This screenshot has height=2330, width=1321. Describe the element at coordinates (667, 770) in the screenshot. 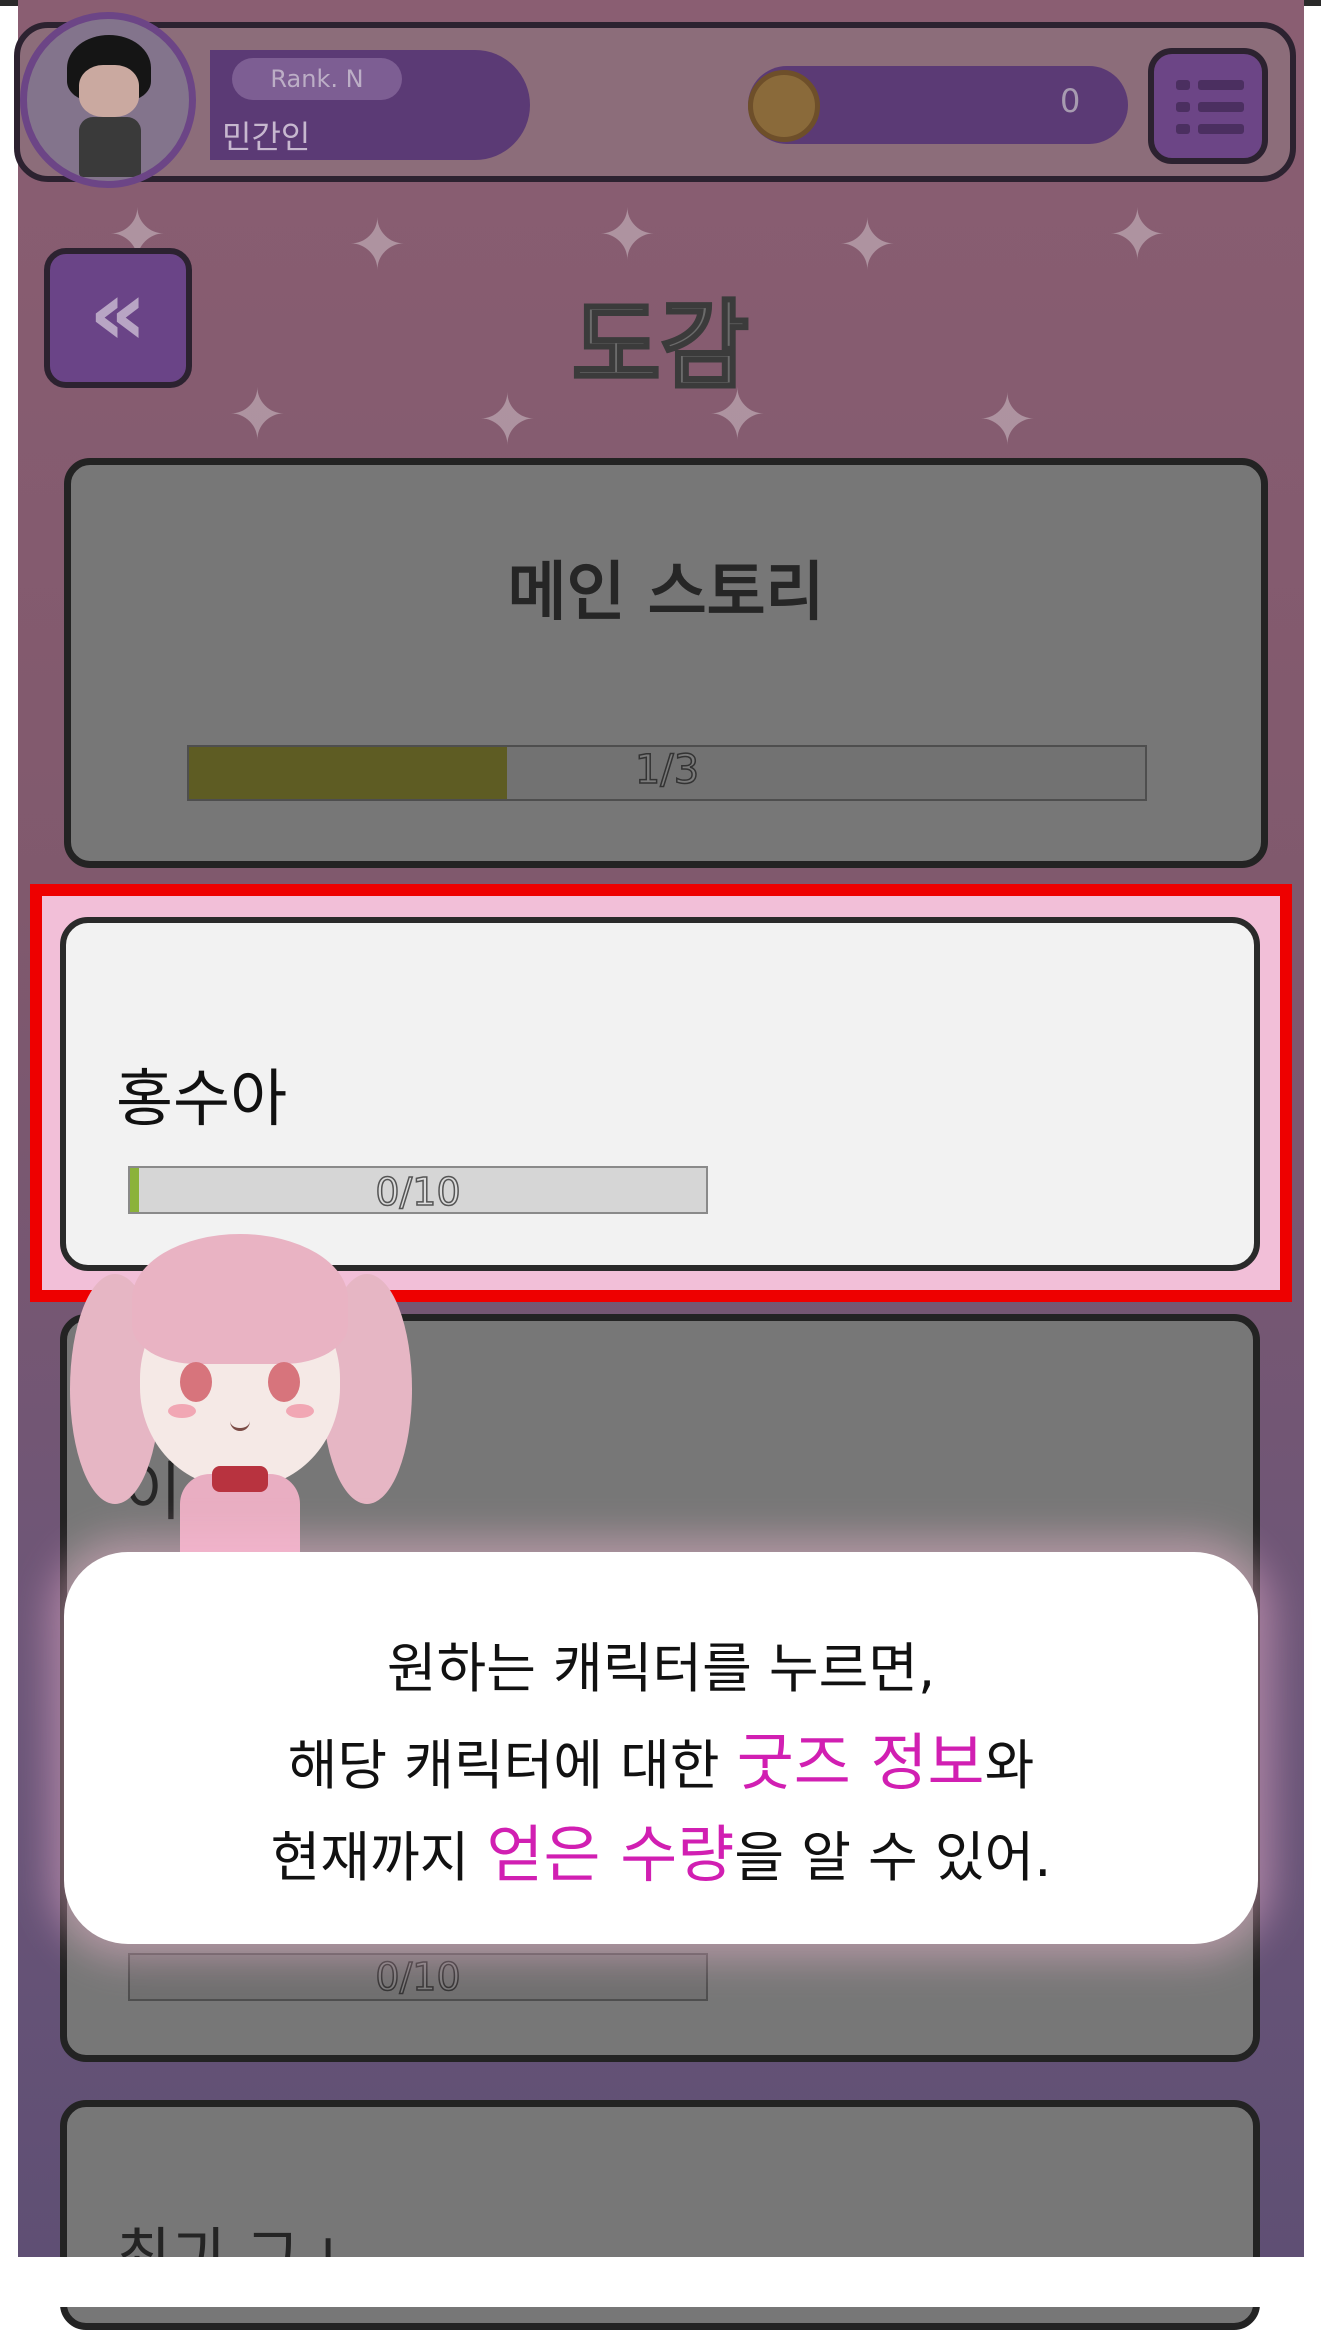

I see `progress-text: 1/3` at that location.